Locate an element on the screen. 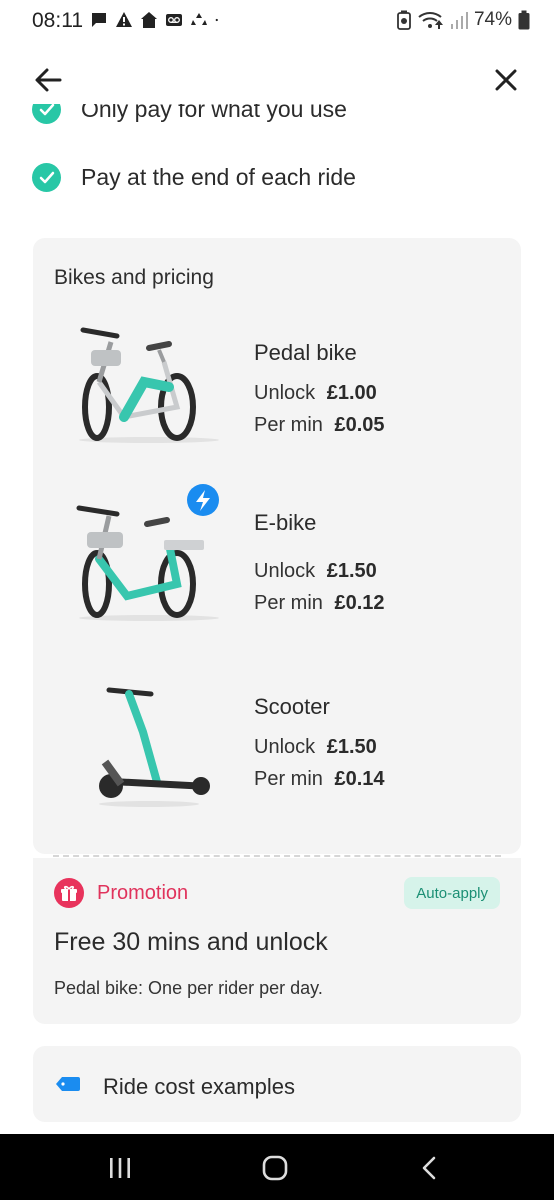 This screenshot has height=1200, width=554. unlock-price-row: Unlock £1.00 is located at coordinates (315, 393).